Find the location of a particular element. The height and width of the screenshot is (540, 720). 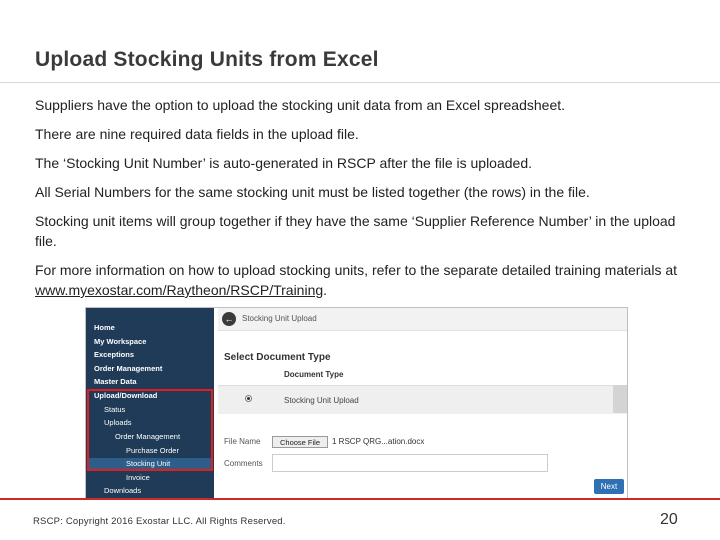

column-header-document-type: Document Type is located at coordinates (314, 374).